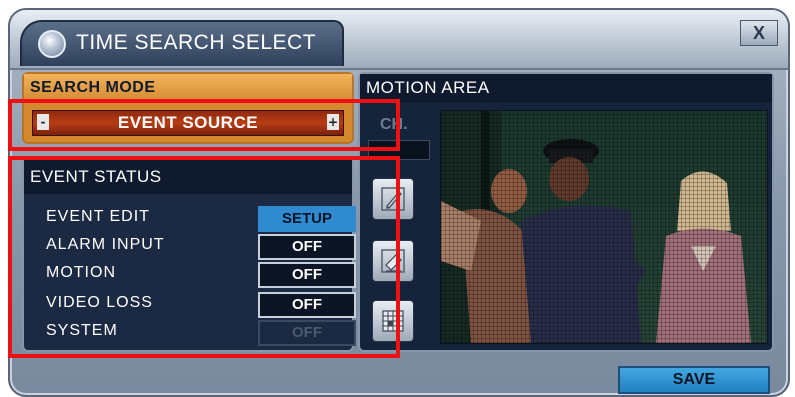 Image resolution: width=795 pixels, height=397 pixels. I want to click on pencil-icon, so click(393, 199).